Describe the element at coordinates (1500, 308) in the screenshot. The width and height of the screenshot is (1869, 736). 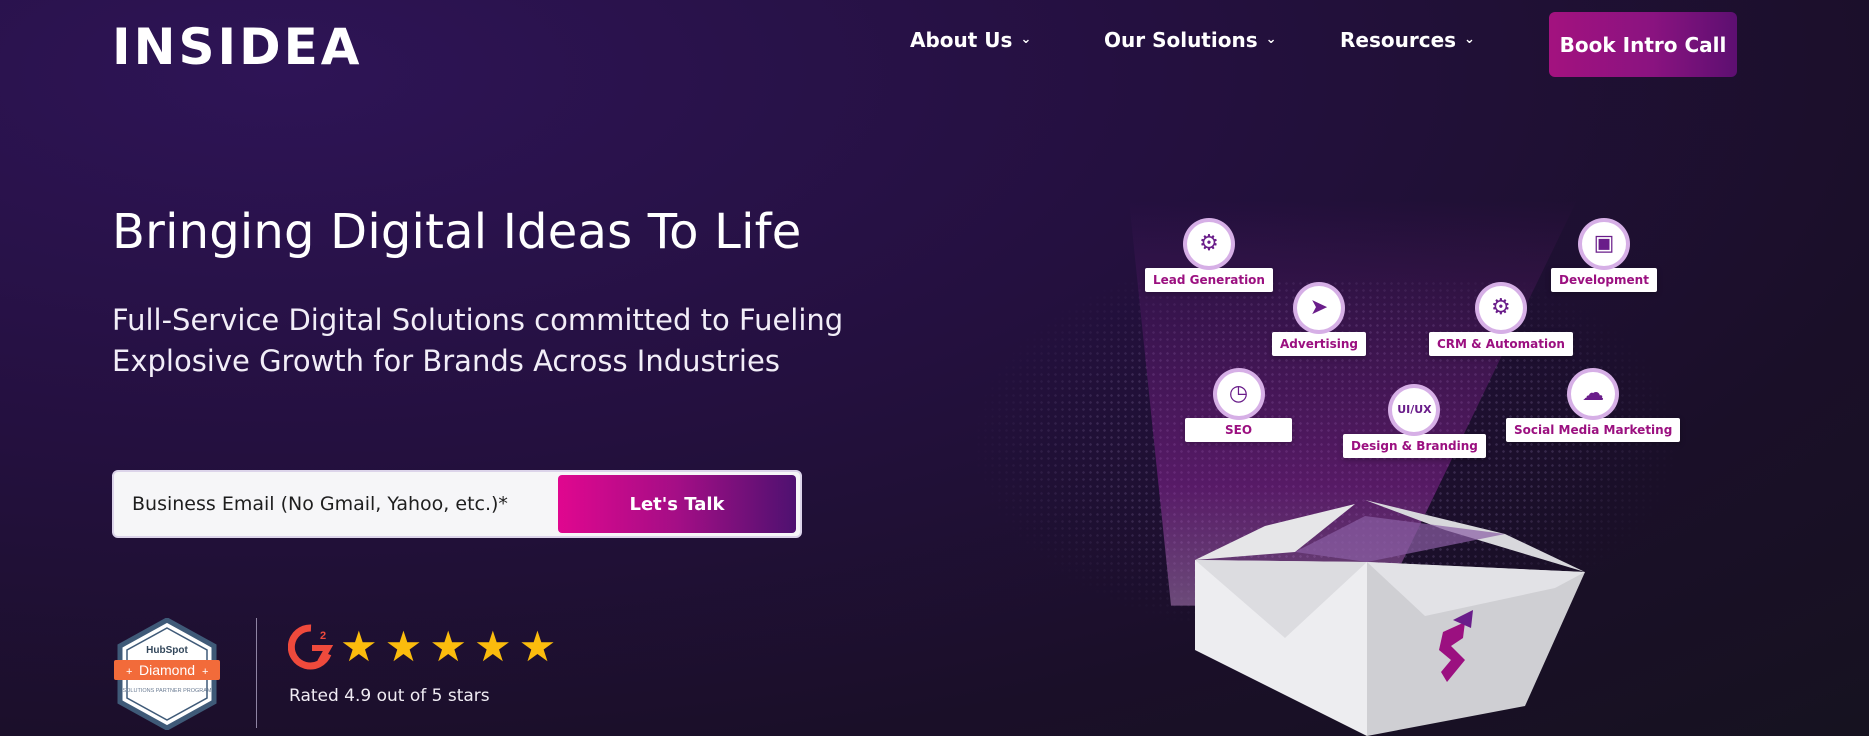
I see `gears-icon: ⚙` at that location.